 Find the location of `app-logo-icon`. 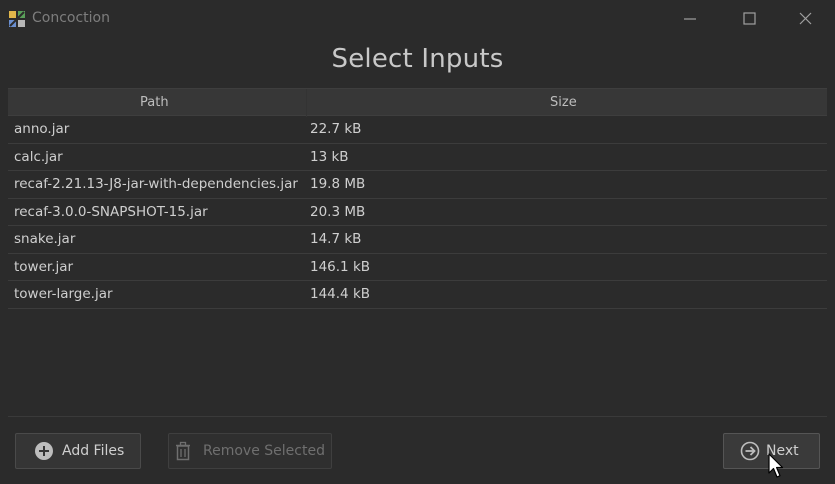

app-logo-icon is located at coordinates (17, 19).